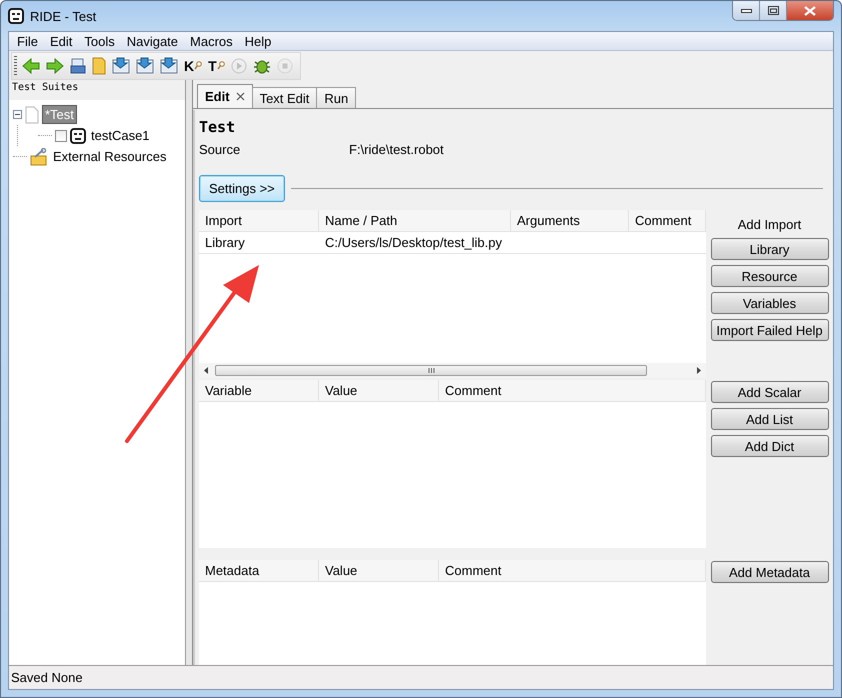 This screenshot has width=842, height=698. I want to click on file-icon, so click(78, 66).